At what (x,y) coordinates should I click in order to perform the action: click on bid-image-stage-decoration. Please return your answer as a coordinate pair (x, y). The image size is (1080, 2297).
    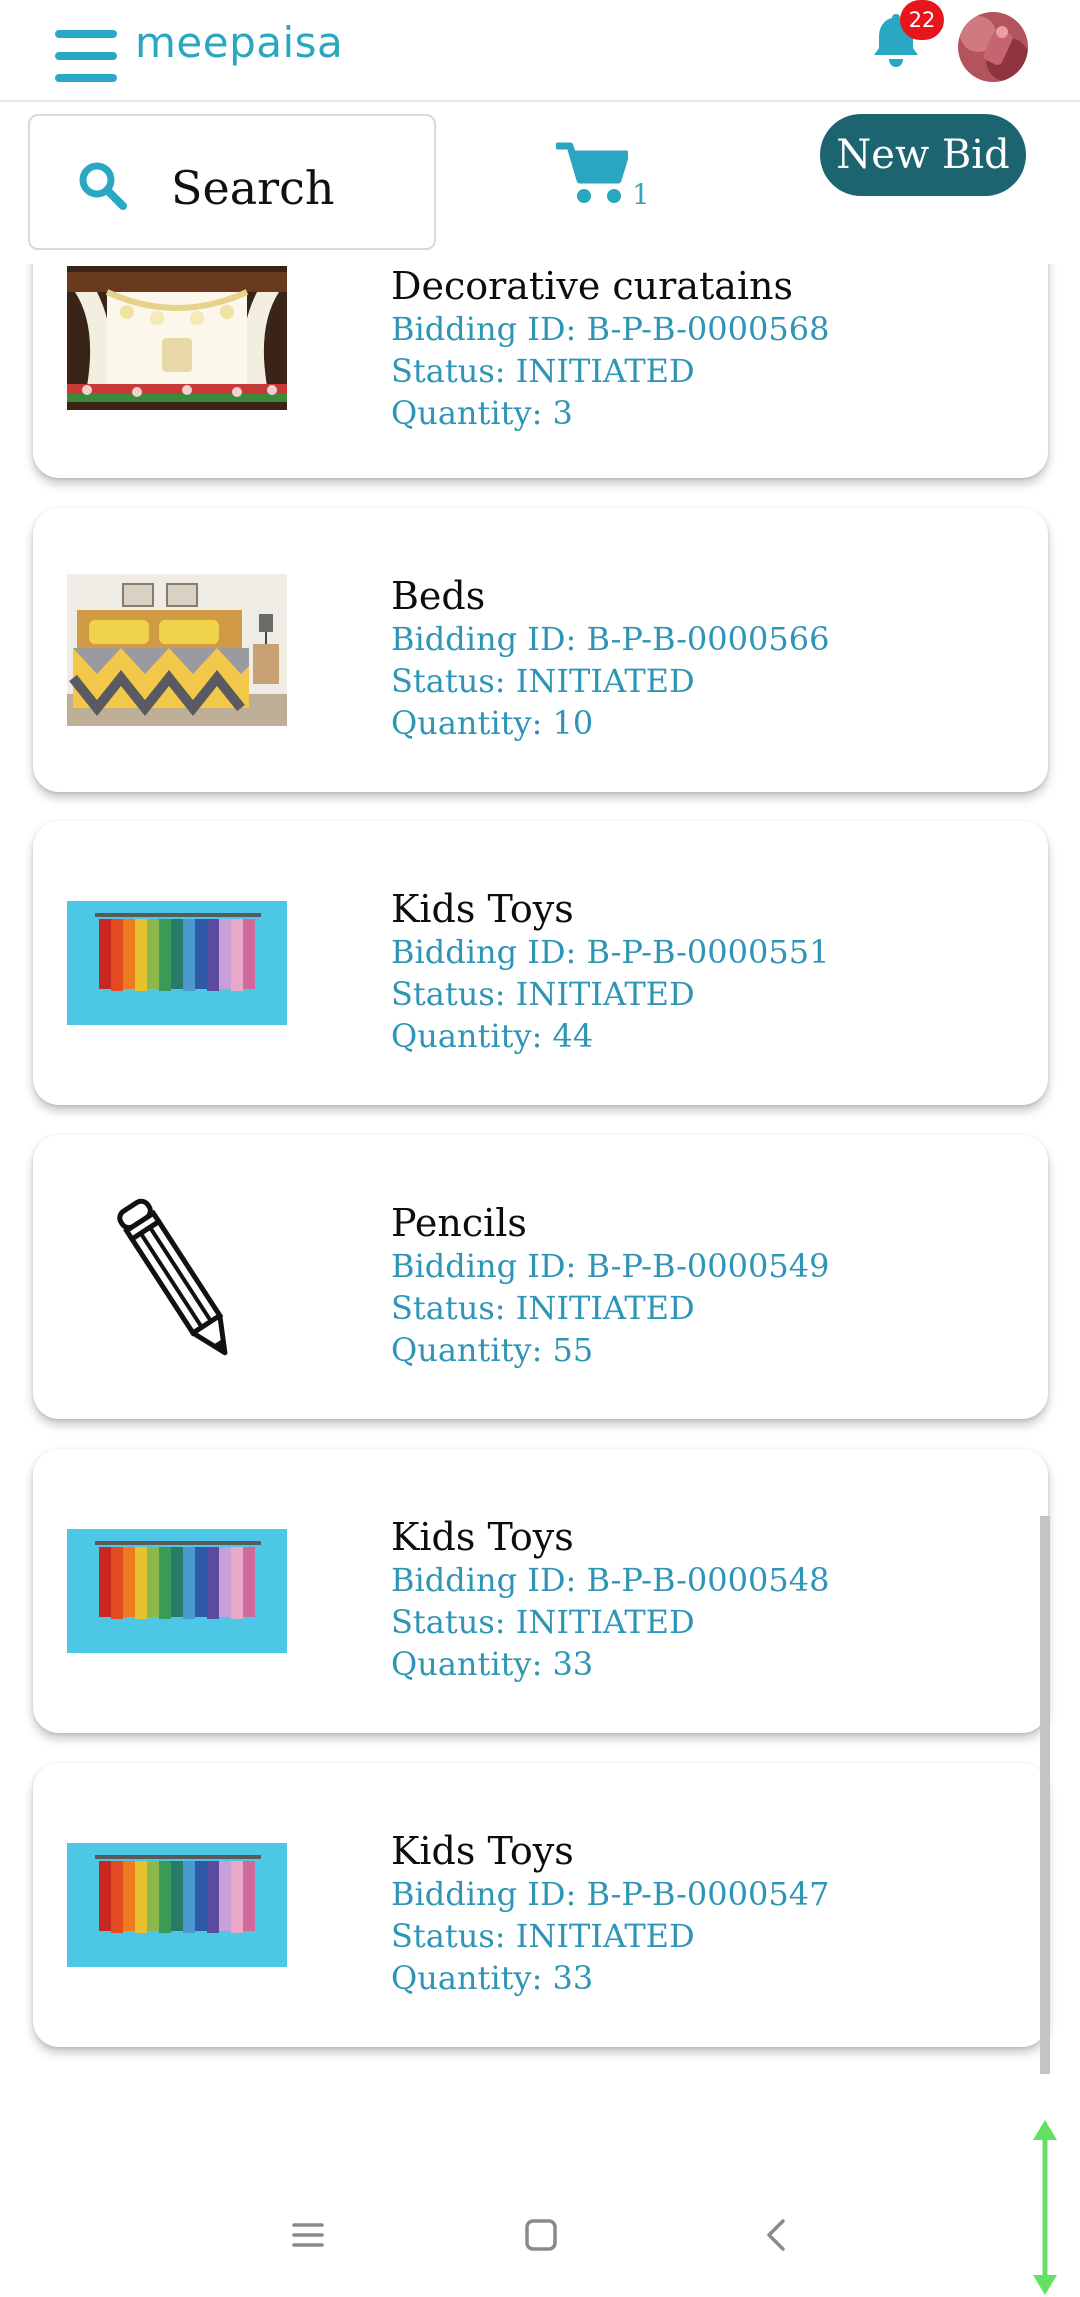
    Looking at the image, I should click on (177, 338).